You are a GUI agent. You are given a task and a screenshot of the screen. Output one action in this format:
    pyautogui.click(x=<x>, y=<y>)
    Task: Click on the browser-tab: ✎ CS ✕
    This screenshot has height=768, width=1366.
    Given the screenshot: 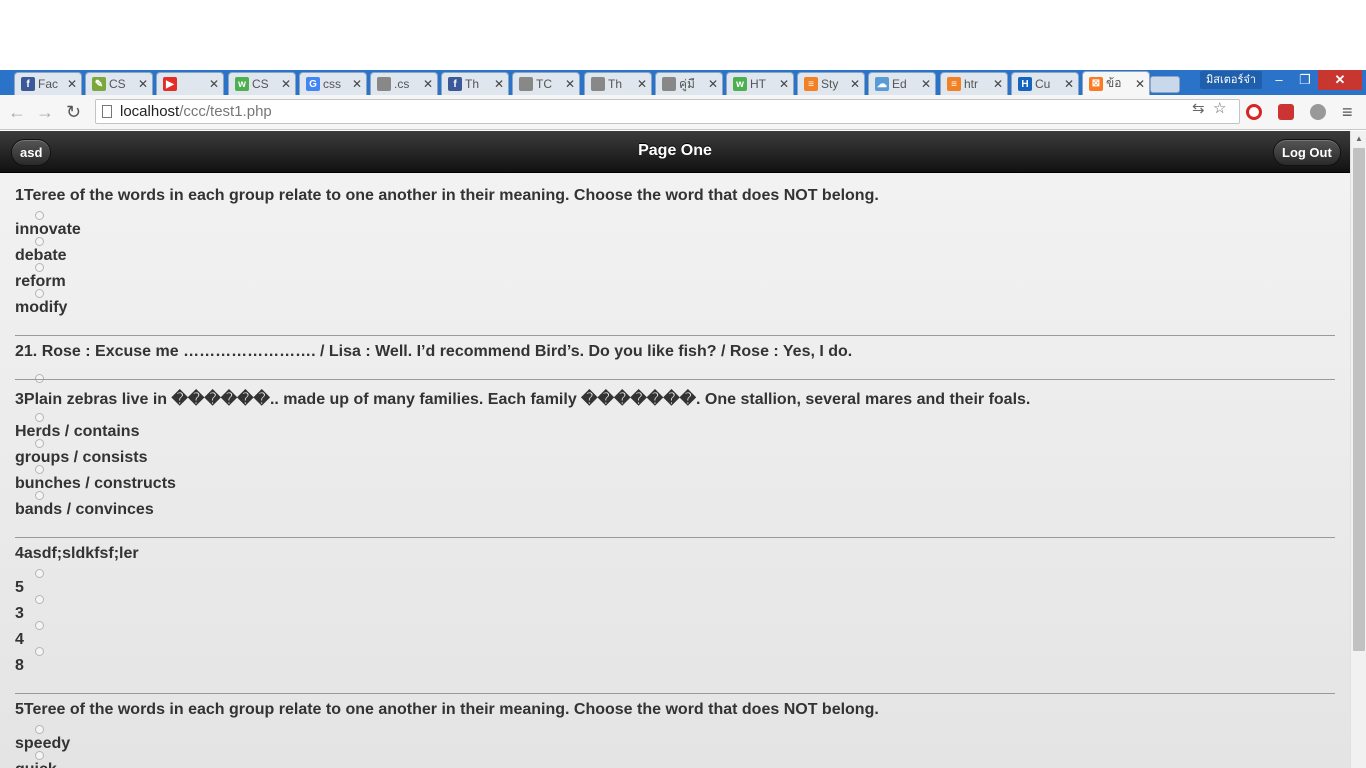 What is the action you would take?
    pyautogui.click(x=119, y=83)
    